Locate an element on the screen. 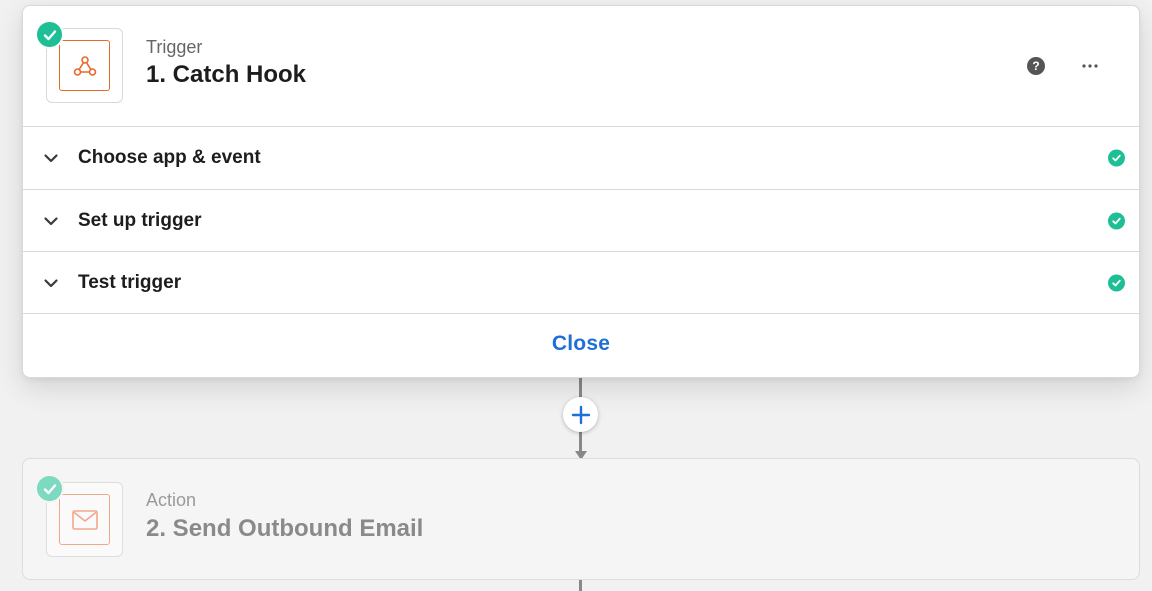 The image size is (1152, 591). add-step-button is located at coordinates (580, 414).